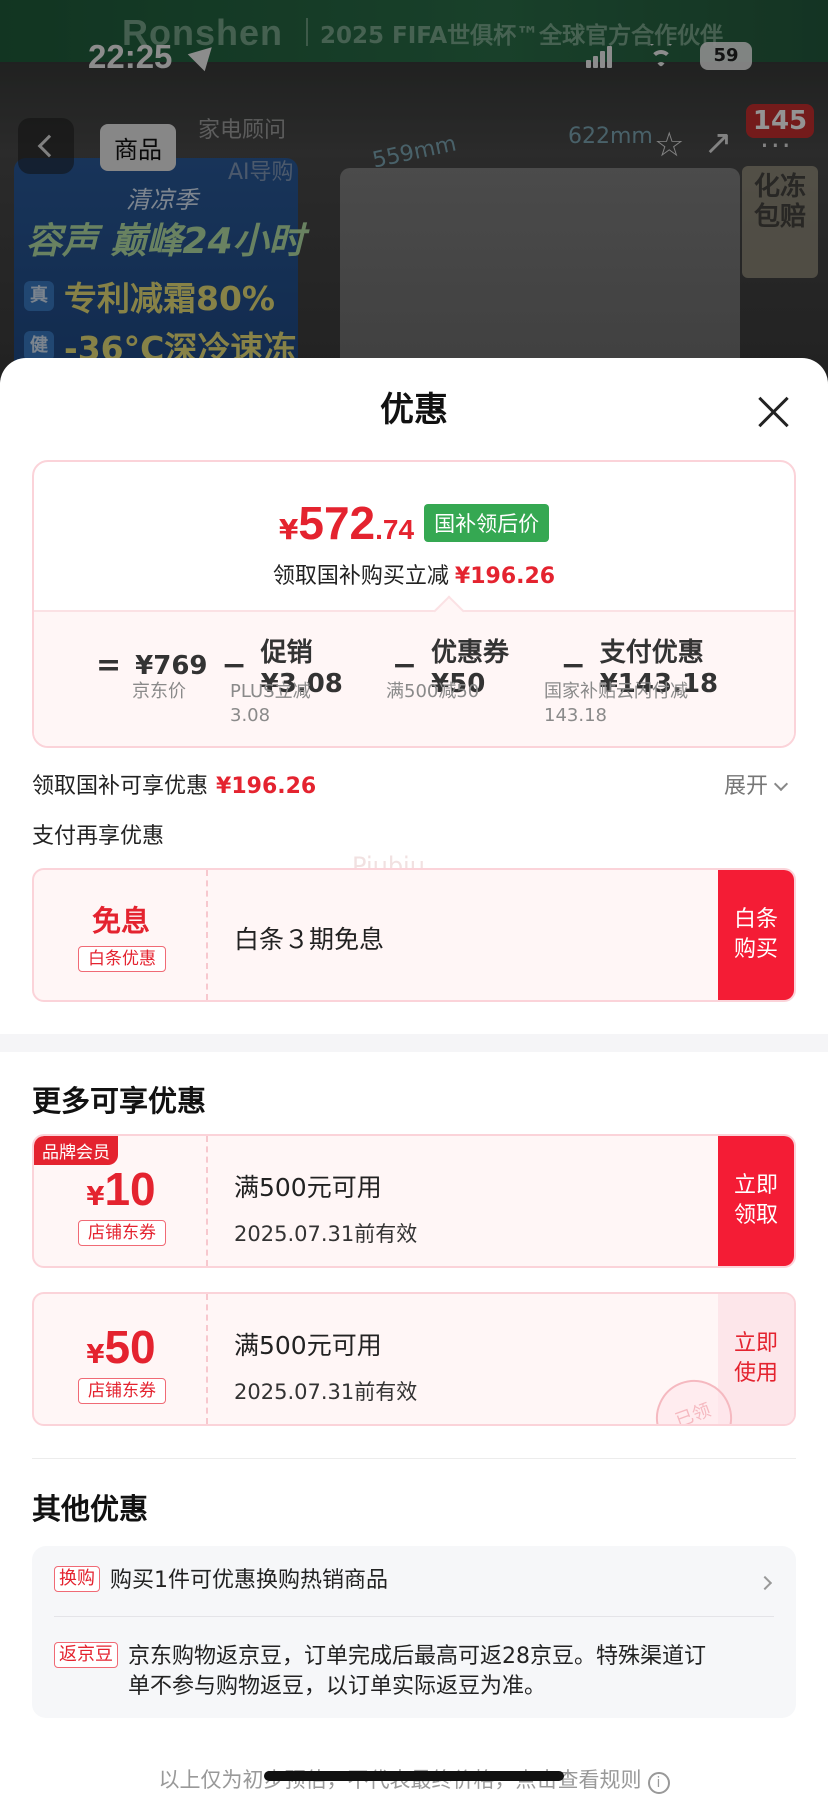 This screenshot has width=828, height=1795. Describe the element at coordinates (270, 691) in the screenshot. I see `promo-label-1: PLUS立减` at that location.